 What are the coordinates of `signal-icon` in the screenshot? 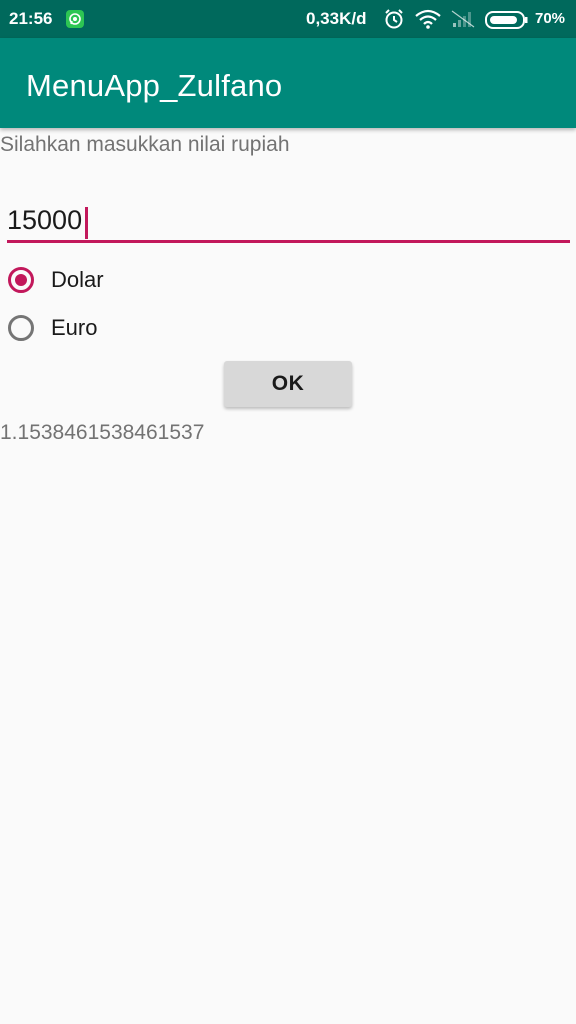 It's located at (463, 21).